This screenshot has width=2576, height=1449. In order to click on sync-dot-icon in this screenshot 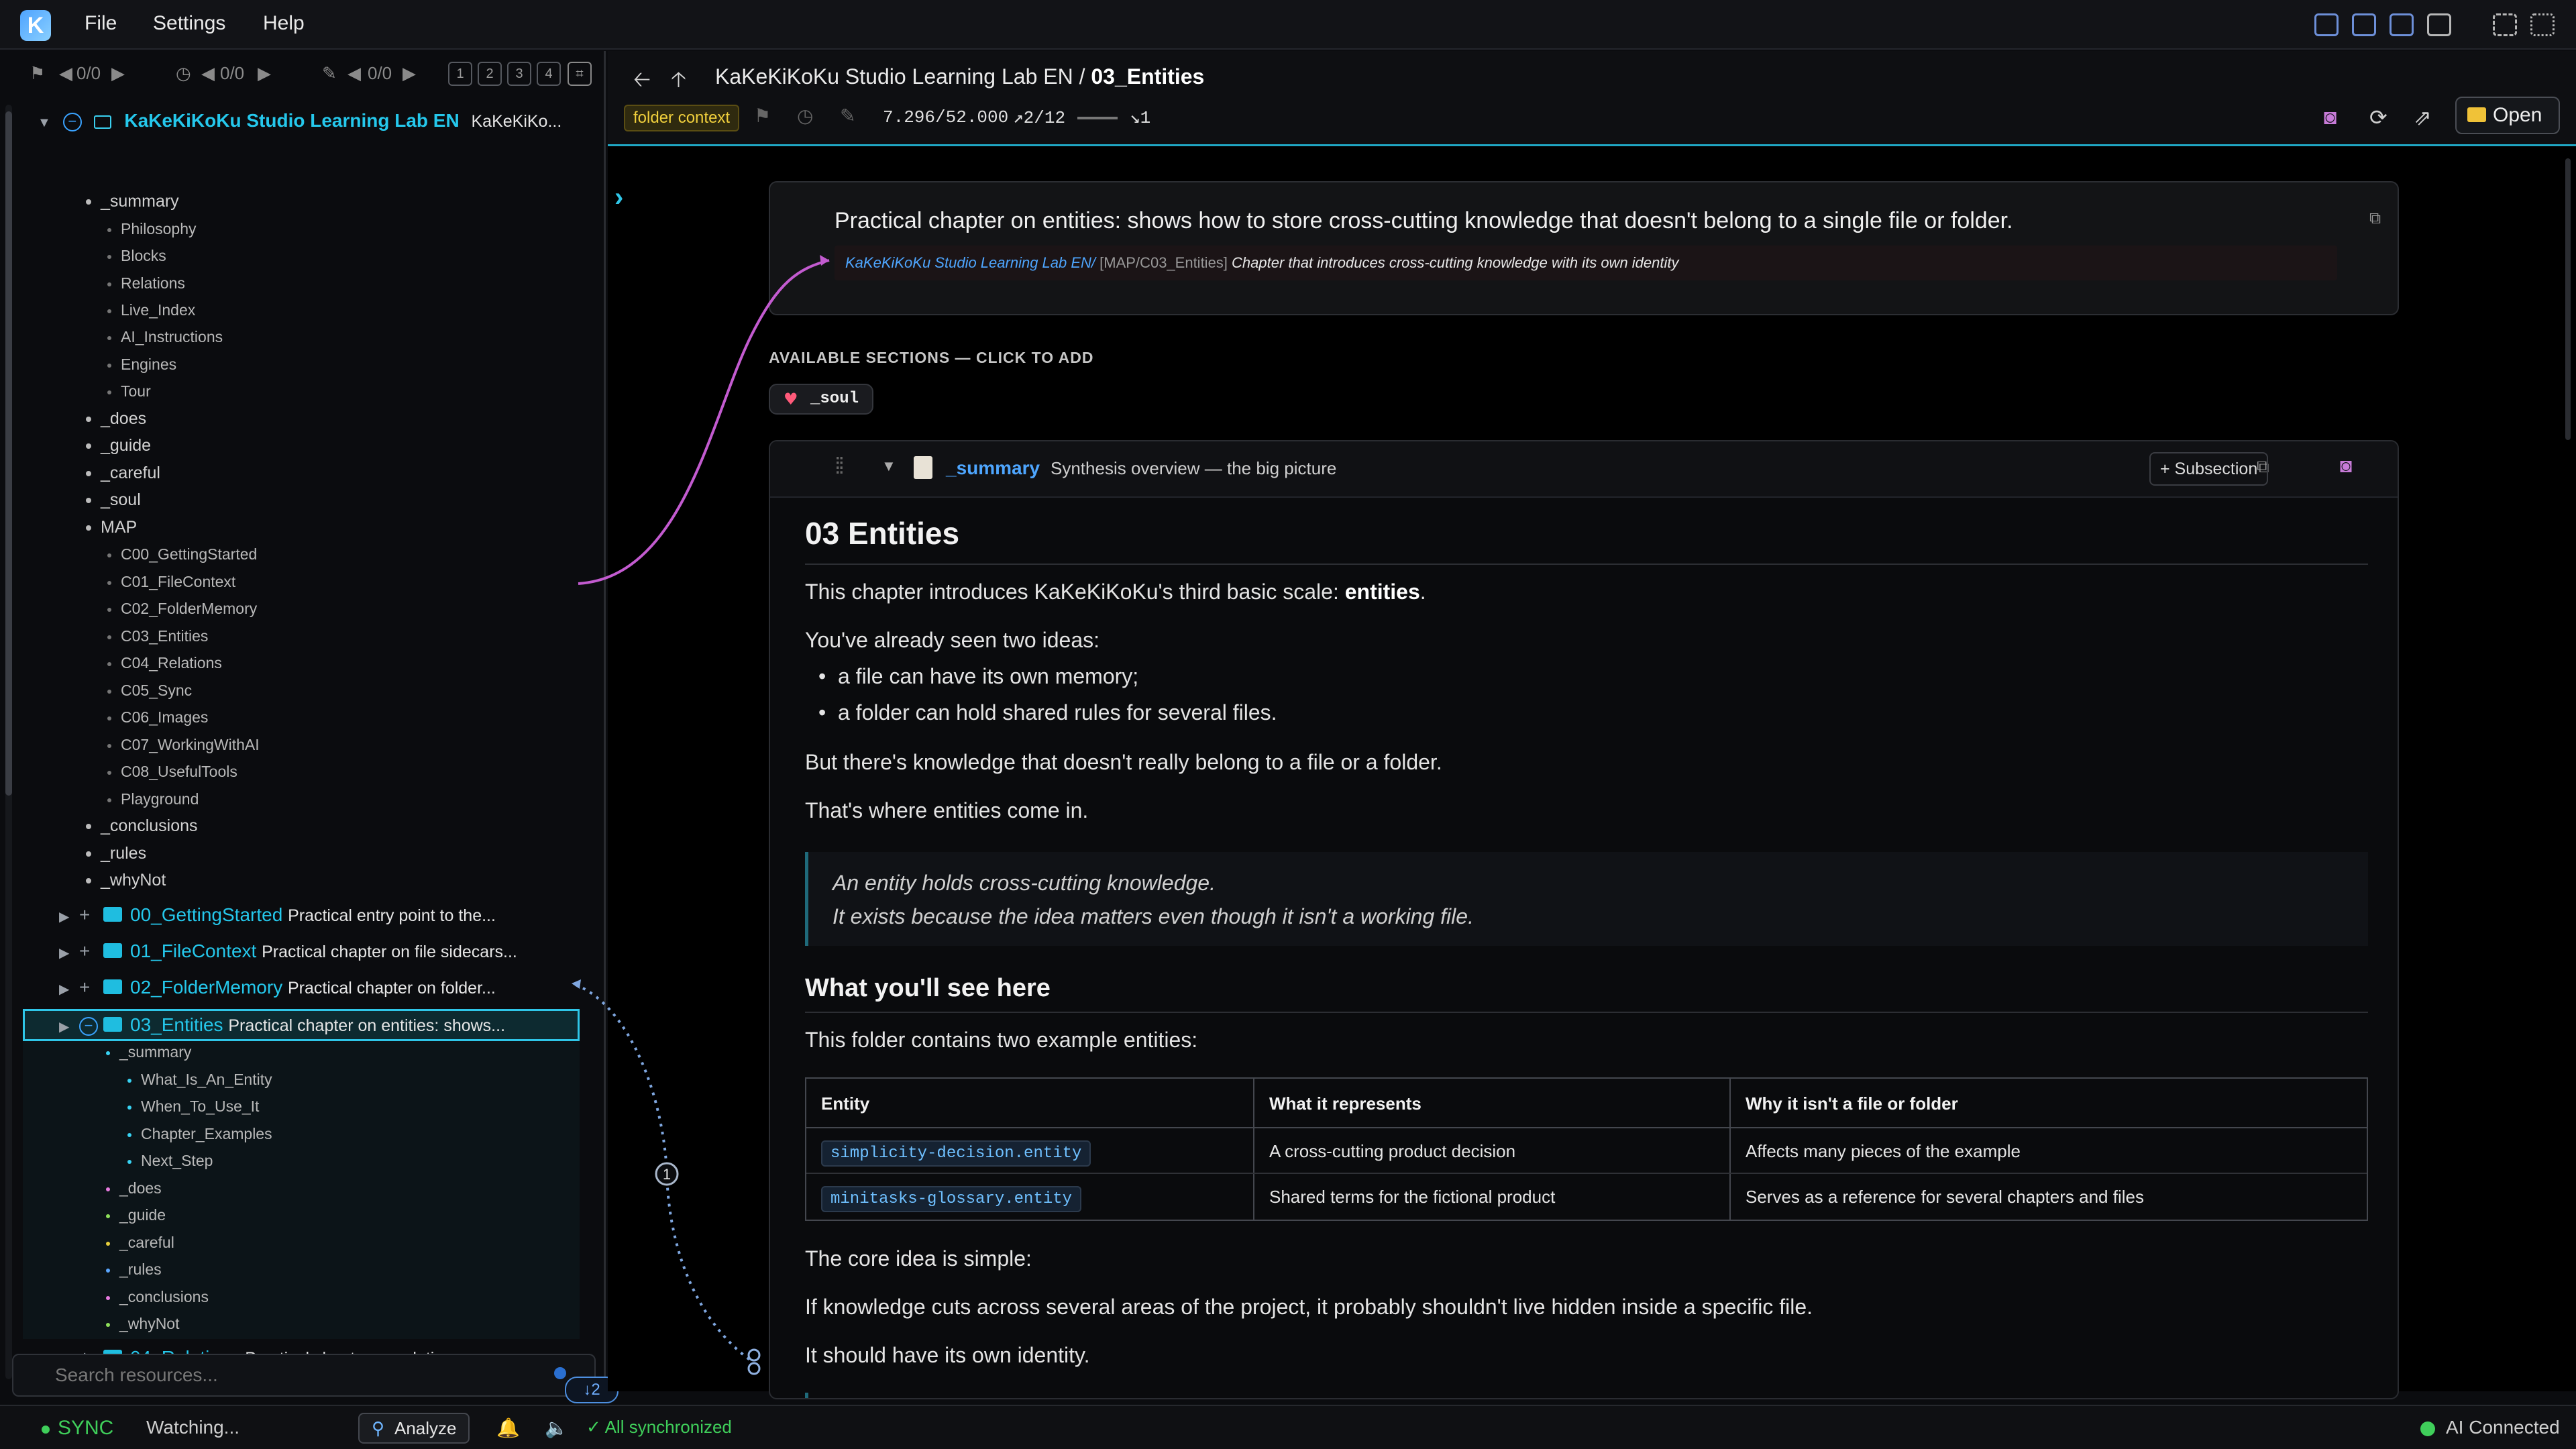, I will do `click(46, 1430)`.